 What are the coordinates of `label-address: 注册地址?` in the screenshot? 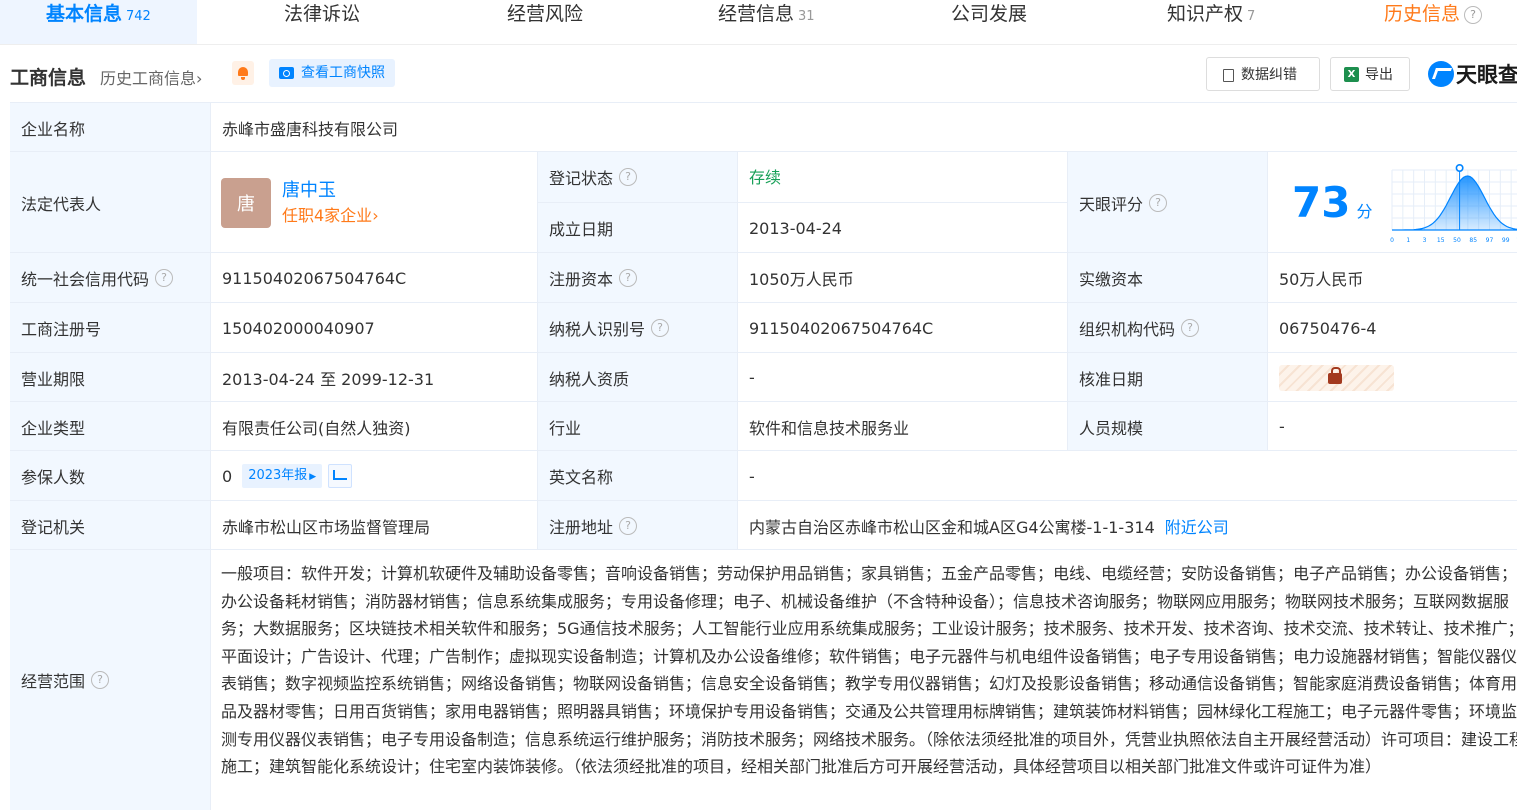 It's located at (638, 525).